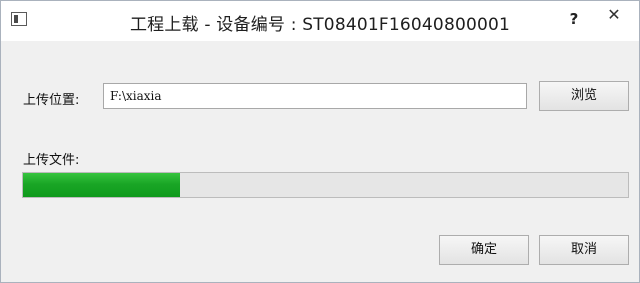 The height and width of the screenshot is (283, 640). What do you see at coordinates (315, 96) in the screenshot?
I see `upload-location-input` at bounding box center [315, 96].